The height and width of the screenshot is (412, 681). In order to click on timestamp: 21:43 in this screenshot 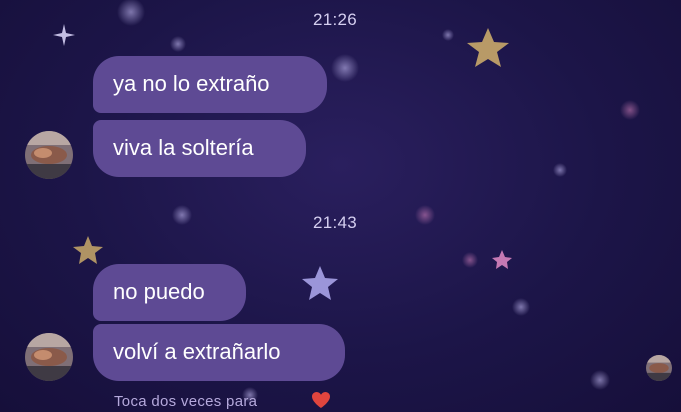, I will do `click(335, 222)`.